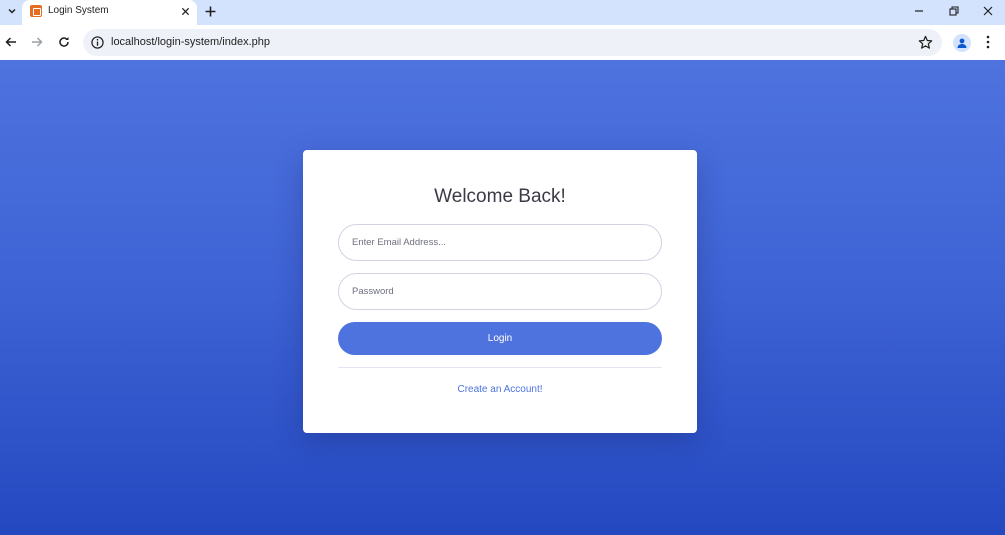 Image resolution: width=1005 pixels, height=535 pixels. I want to click on login-button: Login, so click(500, 338).